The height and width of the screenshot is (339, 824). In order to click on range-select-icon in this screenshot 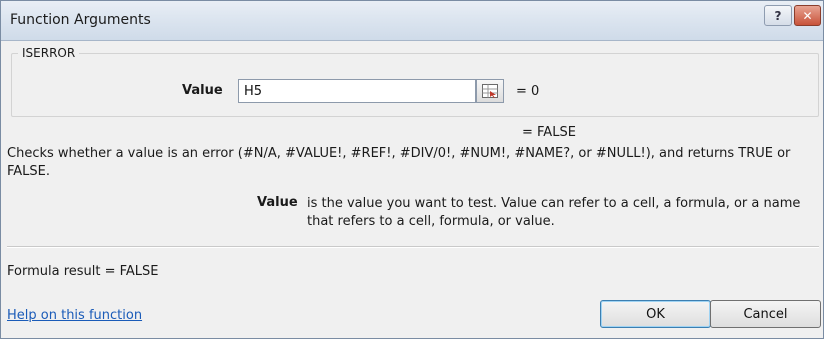, I will do `click(490, 91)`.